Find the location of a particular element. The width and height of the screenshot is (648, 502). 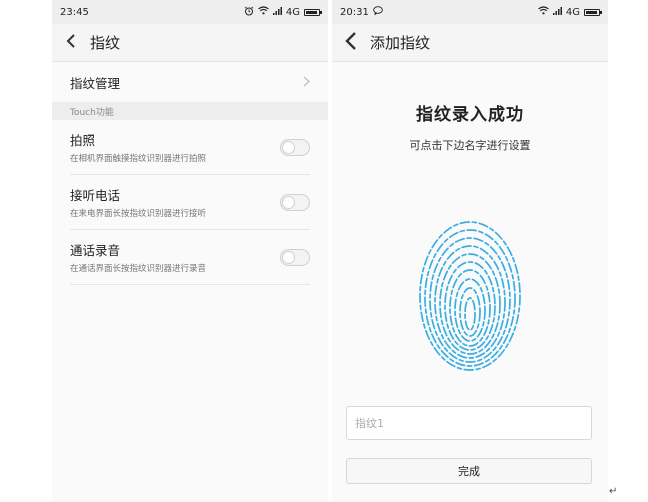

setting-row-answer-call: 接听电话 在来电界面长按指纹识别器进行接听 is located at coordinates (190, 202).